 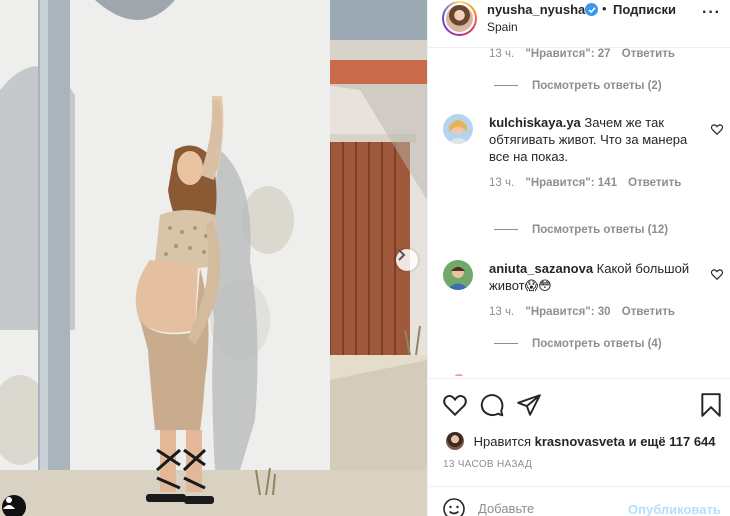 What do you see at coordinates (535, 122) in the screenshot?
I see `commenter-username: kulchiskaya.ya` at bounding box center [535, 122].